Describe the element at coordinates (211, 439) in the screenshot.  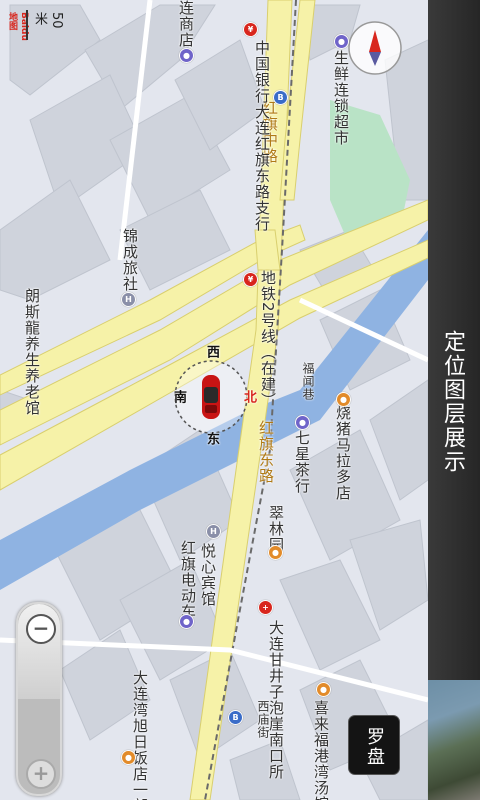
I see `direction-east-label: 东` at that location.